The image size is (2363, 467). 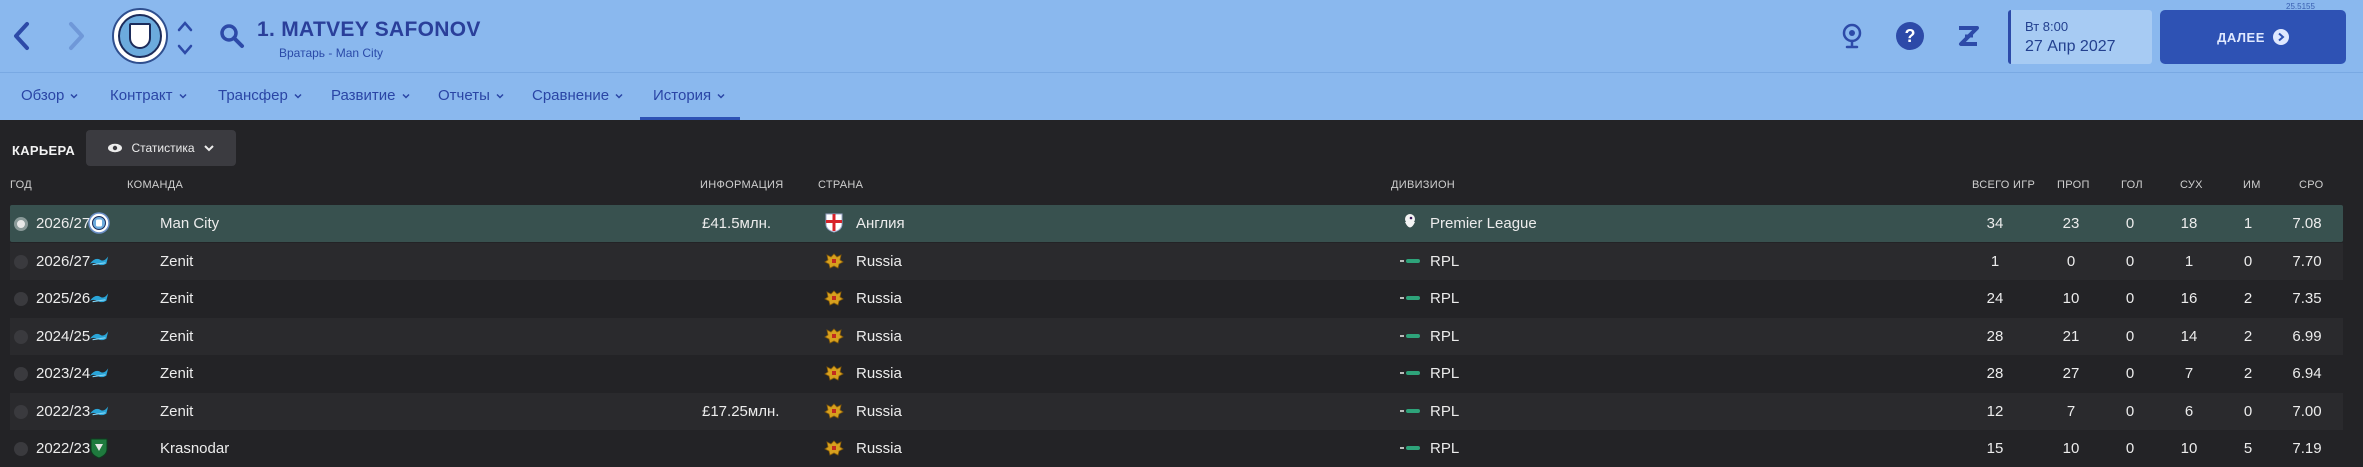 What do you see at coordinates (2071, 298) in the screenshot?
I see `cell-conceded: 10` at bounding box center [2071, 298].